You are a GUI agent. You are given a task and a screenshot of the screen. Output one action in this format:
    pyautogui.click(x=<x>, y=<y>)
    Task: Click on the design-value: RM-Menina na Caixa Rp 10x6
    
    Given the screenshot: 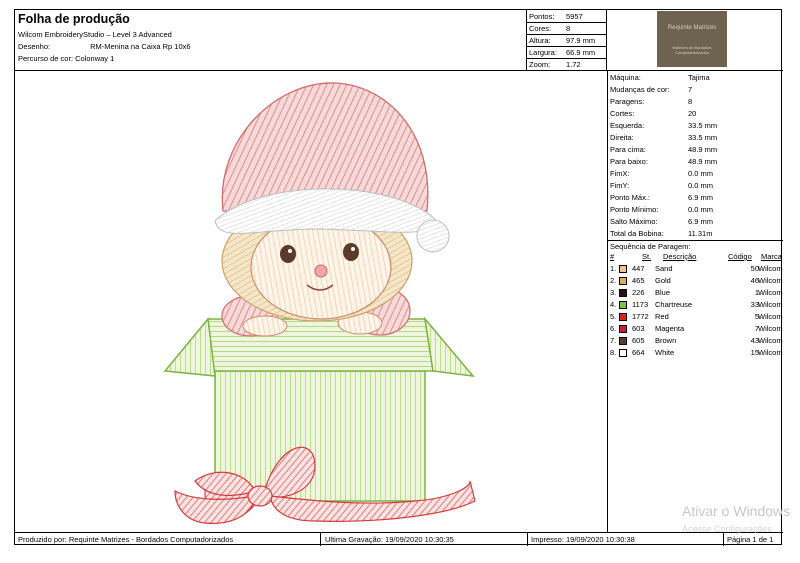 What is the action you would take?
    pyautogui.click(x=140, y=46)
    